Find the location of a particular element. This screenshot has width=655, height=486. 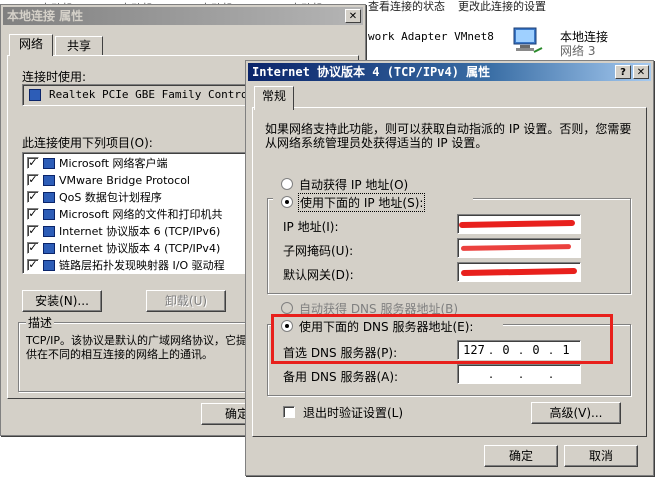

validate-label: 退出时验证设置(L) is located at coordinates (353, 413).